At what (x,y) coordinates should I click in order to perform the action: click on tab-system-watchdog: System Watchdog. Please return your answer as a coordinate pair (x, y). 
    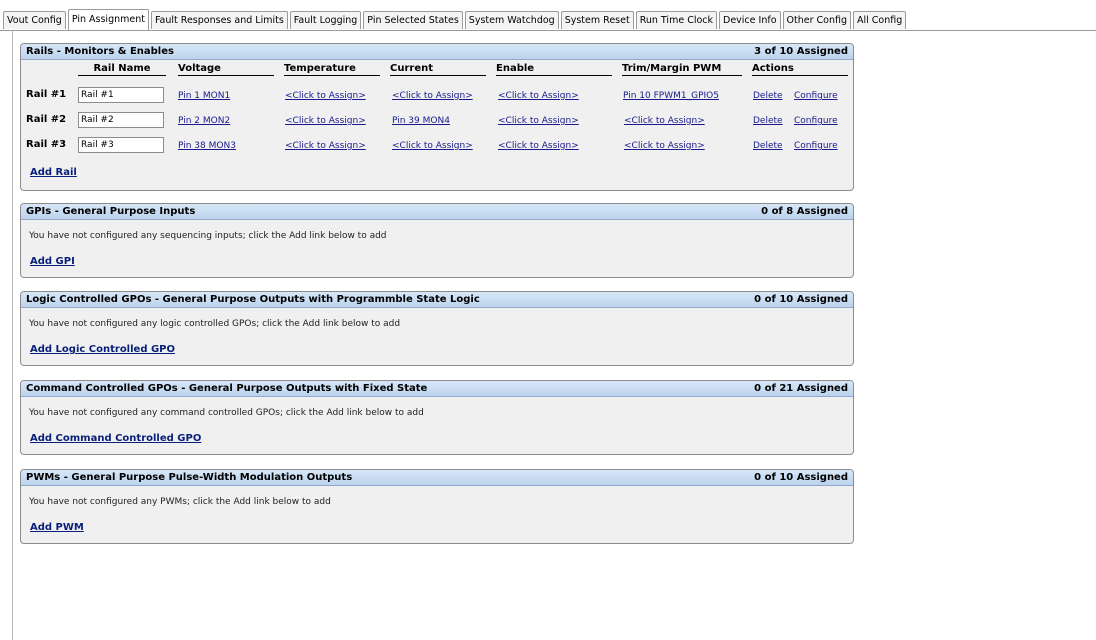
    Looking at the image, I should click on (511, 20).